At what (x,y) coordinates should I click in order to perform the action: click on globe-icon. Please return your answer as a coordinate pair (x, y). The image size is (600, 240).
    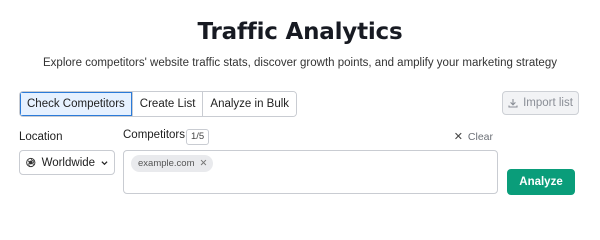
    Looking at the image, I should click on (31, 162).